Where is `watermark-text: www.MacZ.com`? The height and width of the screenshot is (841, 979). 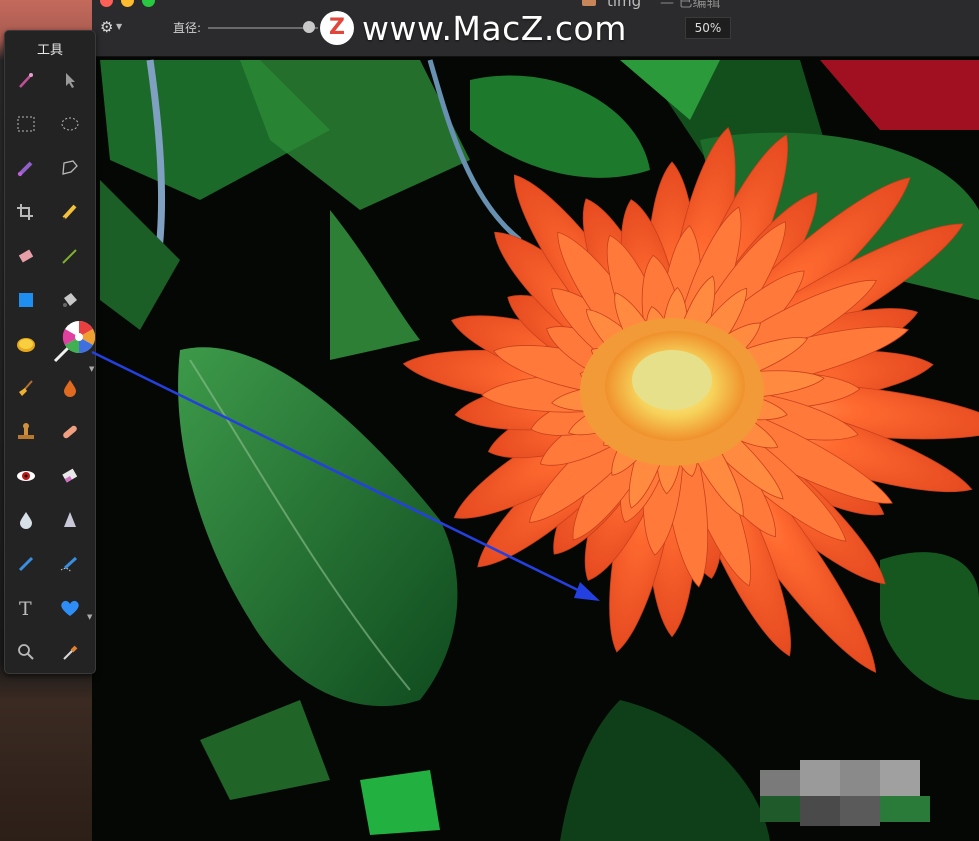 watermark-text: www.MacZ.com is located at coordinates (494, 28).